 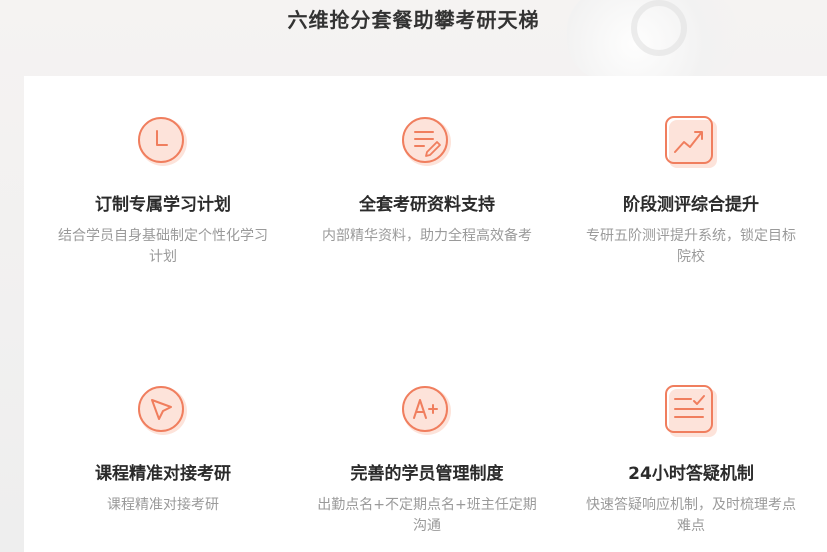 What do you see at coordinates (427, 142) in the screenshot?
I see `document-edit-icon` at bounding box center [427, 142].